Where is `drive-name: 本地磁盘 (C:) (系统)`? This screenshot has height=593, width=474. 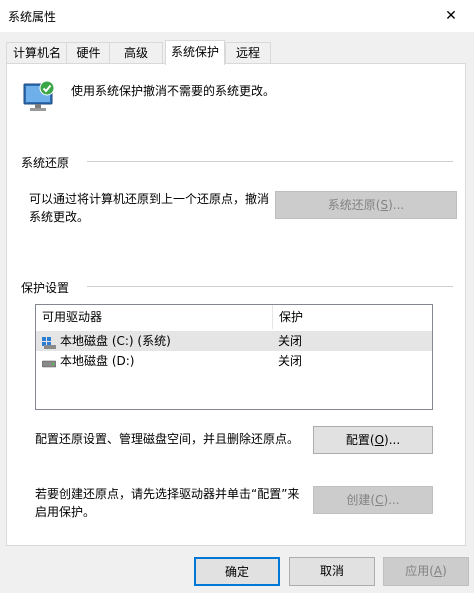 drive-name: 本地磁盘 (C:) (系统) is located at coordinates (115, 341).